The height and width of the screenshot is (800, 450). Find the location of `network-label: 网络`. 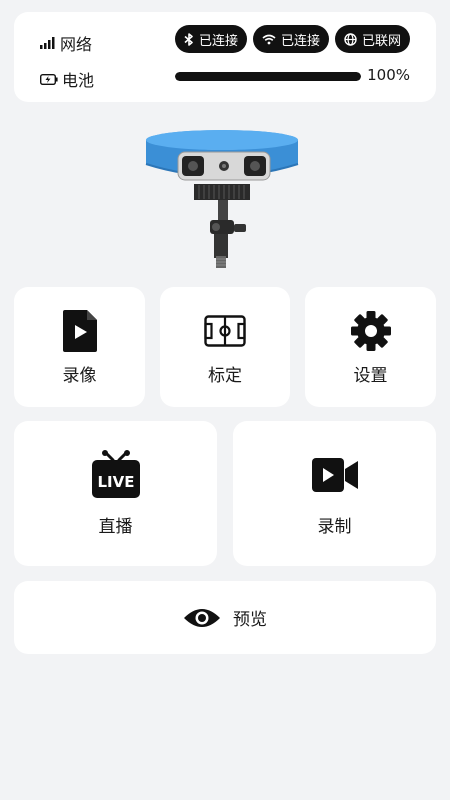

network-label: 网络 is located at coordinates (76, 44).